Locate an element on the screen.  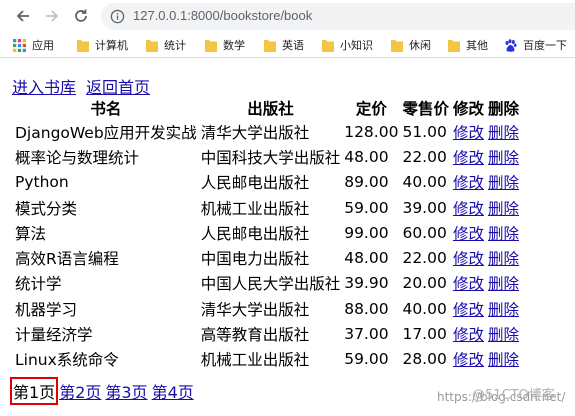
cell-title: 高效R语言编程 is located at coordinates (67, 259).